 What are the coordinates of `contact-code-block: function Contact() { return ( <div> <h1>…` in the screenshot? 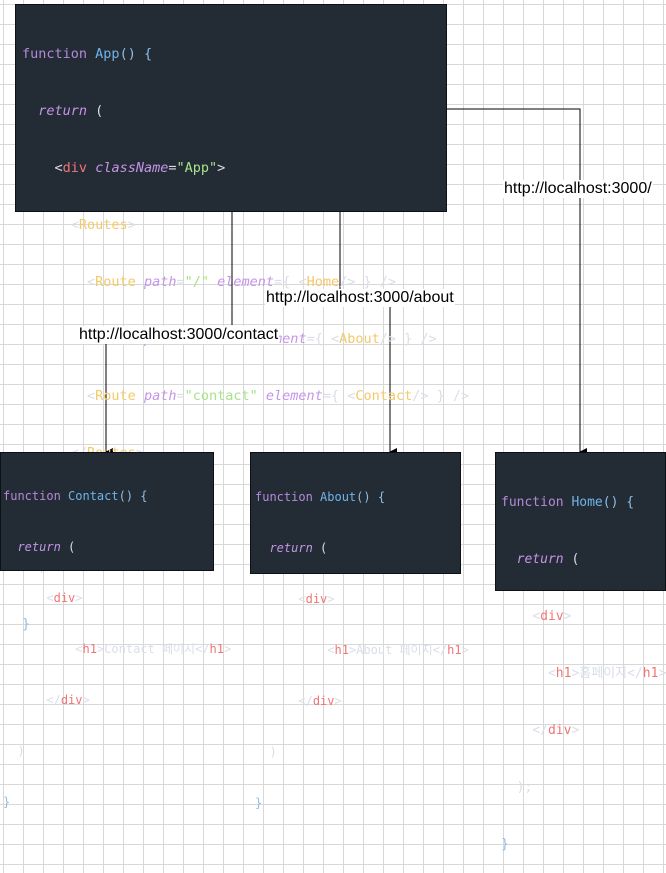 It's located at (115, 630).